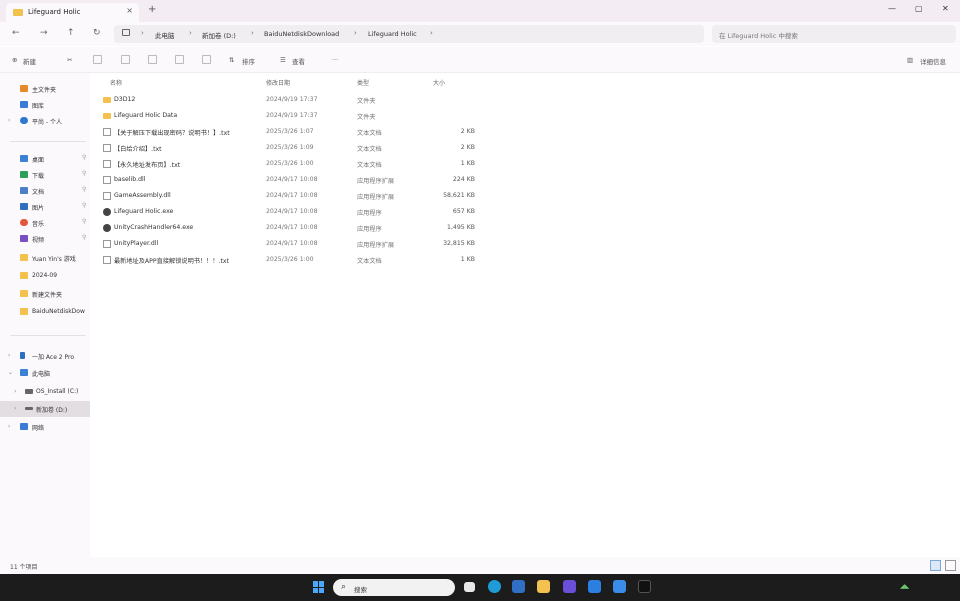 The height and width of the screenshot is (601, 960). Describe the element at coordinates (152, 9) in the screenshot. I see `new-tab-button: +` at that location.